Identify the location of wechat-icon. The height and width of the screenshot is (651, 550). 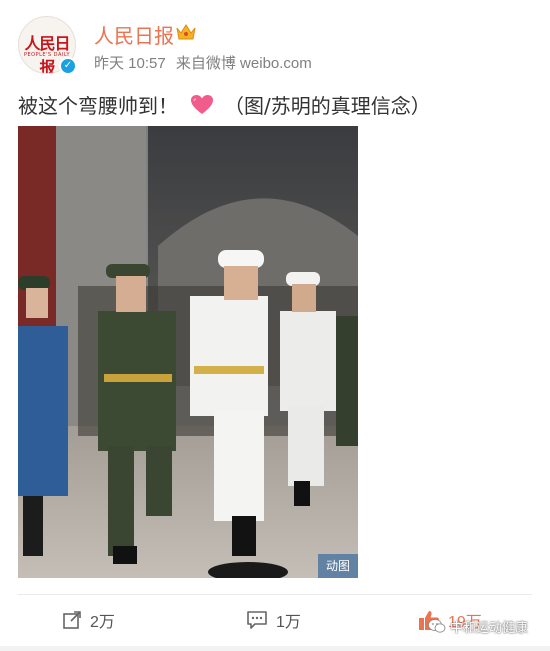
(437, 626).